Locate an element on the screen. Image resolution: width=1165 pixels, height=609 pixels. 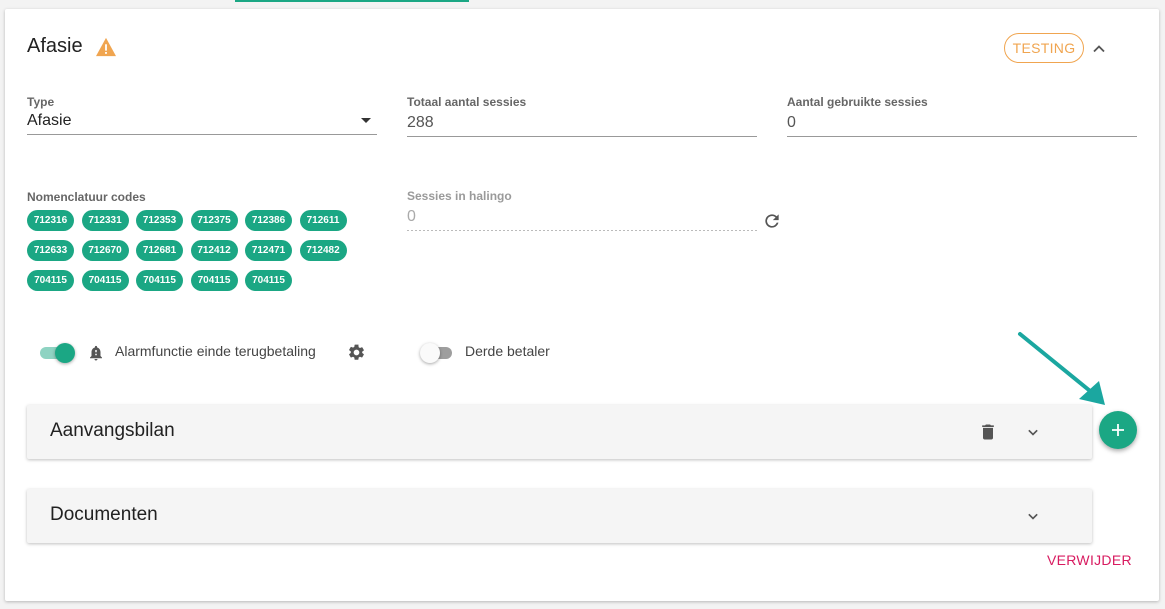
gear-icon is located at coordinates (356, 352).